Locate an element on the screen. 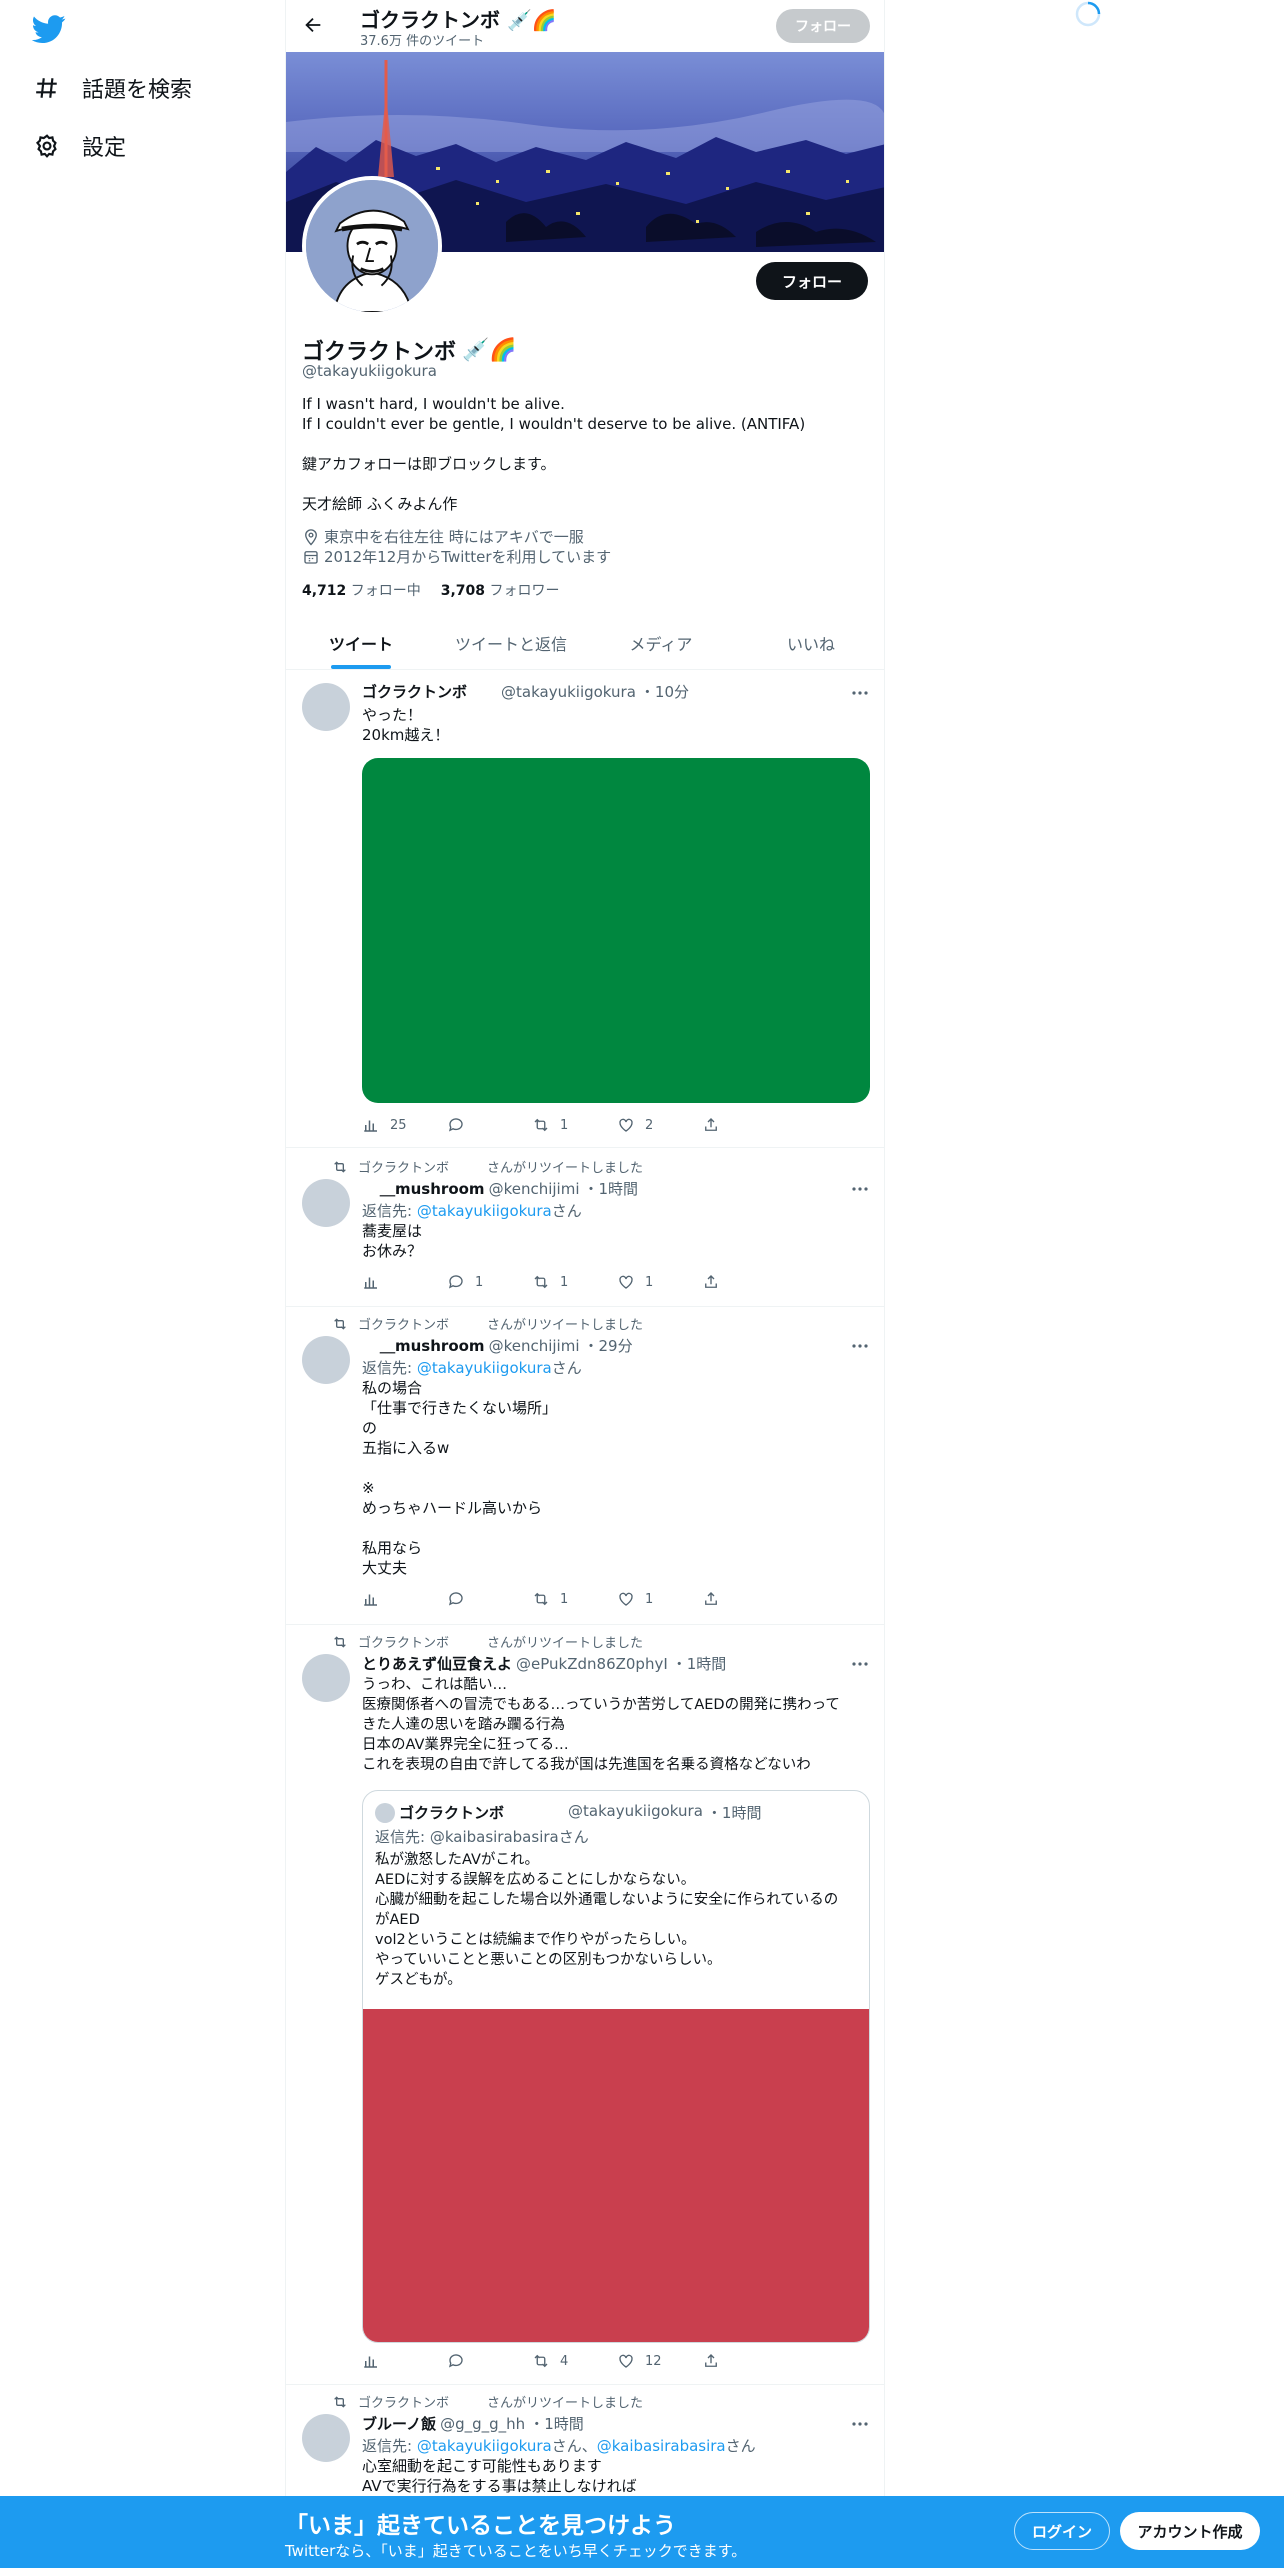 This screenshot has height=2568, width=1284. analytics-icon is located at coordinates (370, 1600).